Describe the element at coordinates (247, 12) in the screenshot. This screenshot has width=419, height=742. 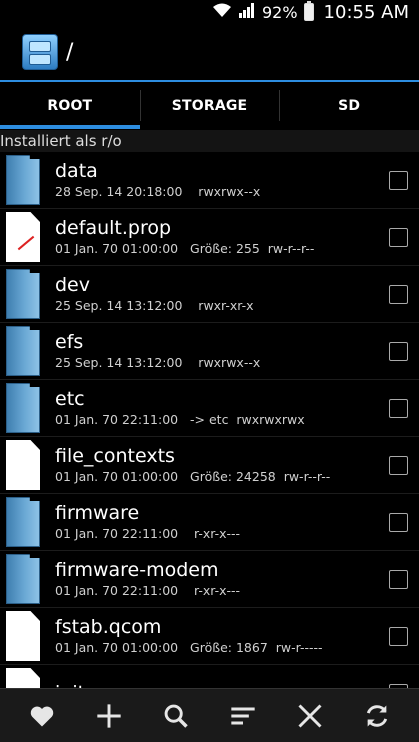
I see `signal-icon` at that location.